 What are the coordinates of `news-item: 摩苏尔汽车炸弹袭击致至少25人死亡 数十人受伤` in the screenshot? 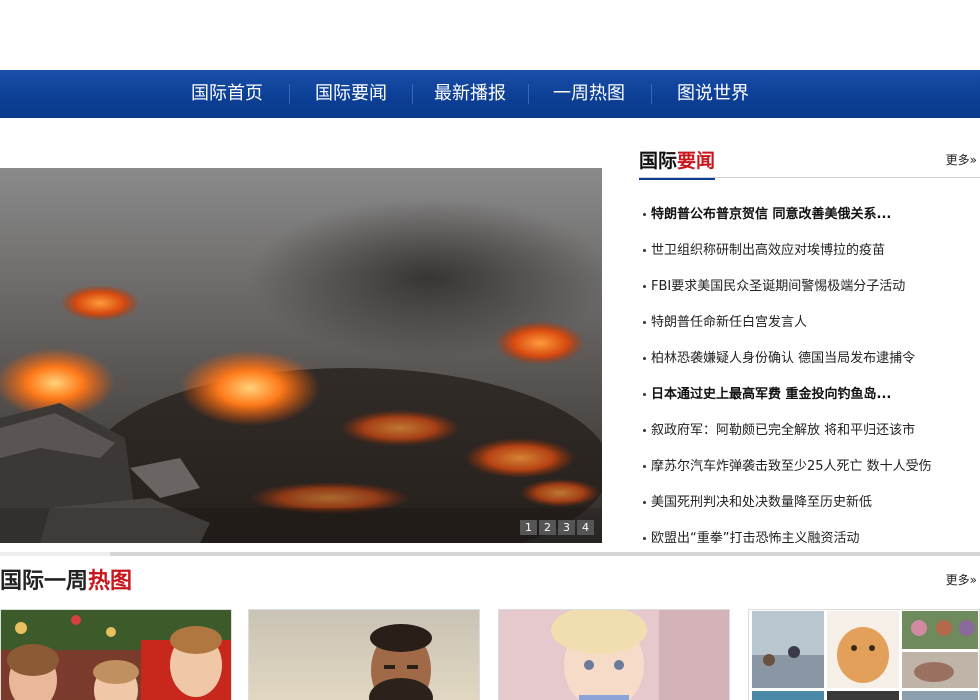 It's located at (811, 467).